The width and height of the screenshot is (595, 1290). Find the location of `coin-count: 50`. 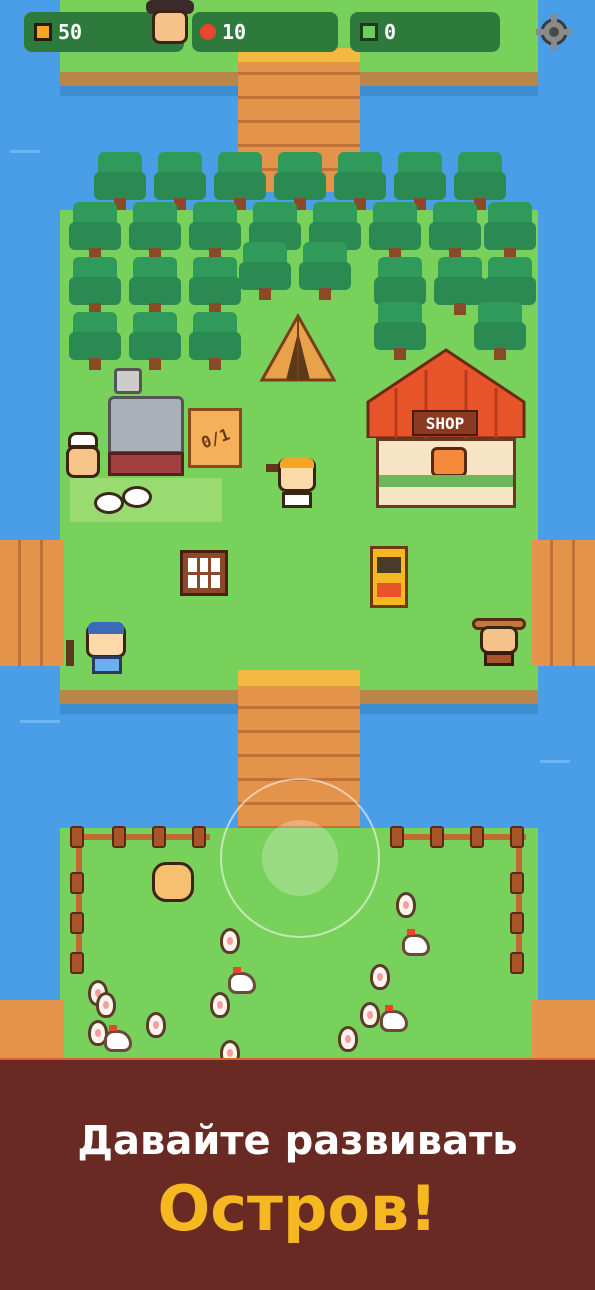

coin-count: 50 is located at coordinates (70, 32).